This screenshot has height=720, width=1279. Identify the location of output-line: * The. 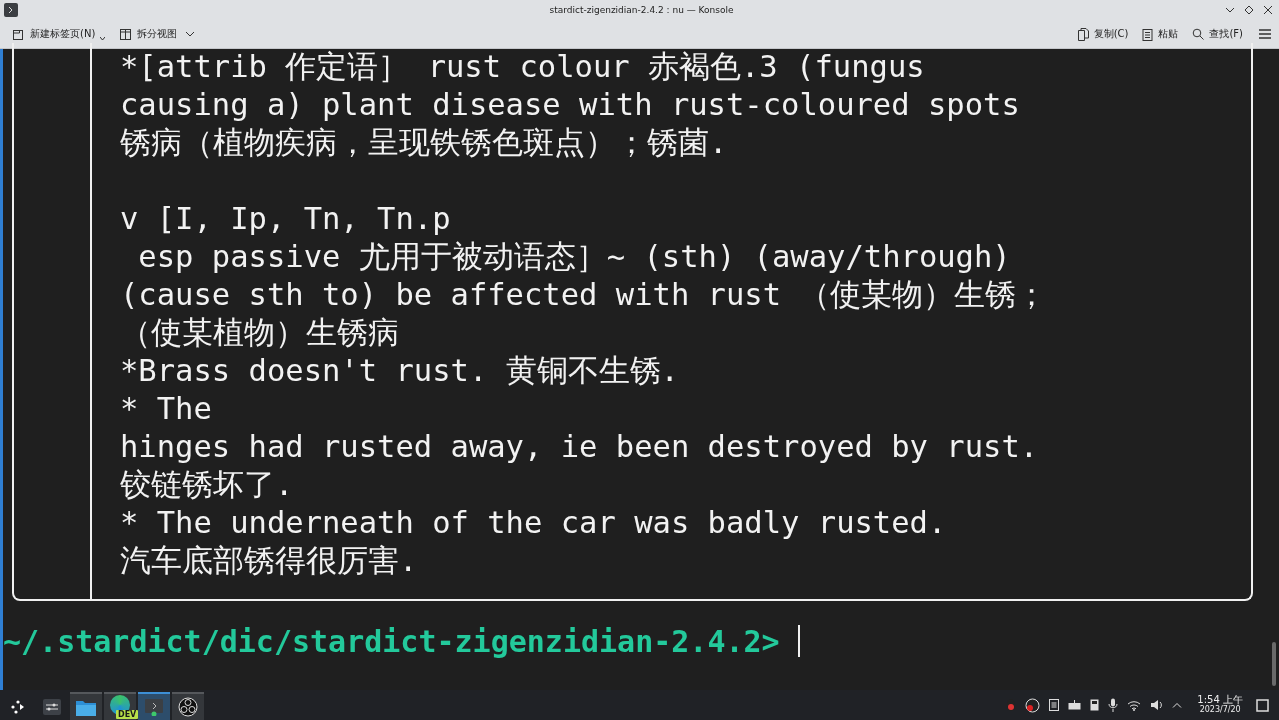
(166, 409).